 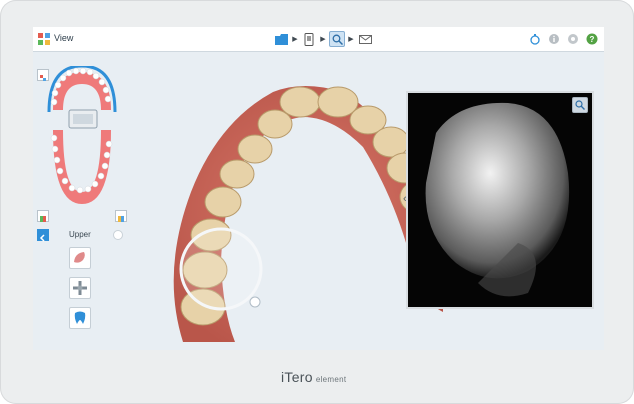 I want to click on view-magnifier-icon, so click(x=337, y=39).